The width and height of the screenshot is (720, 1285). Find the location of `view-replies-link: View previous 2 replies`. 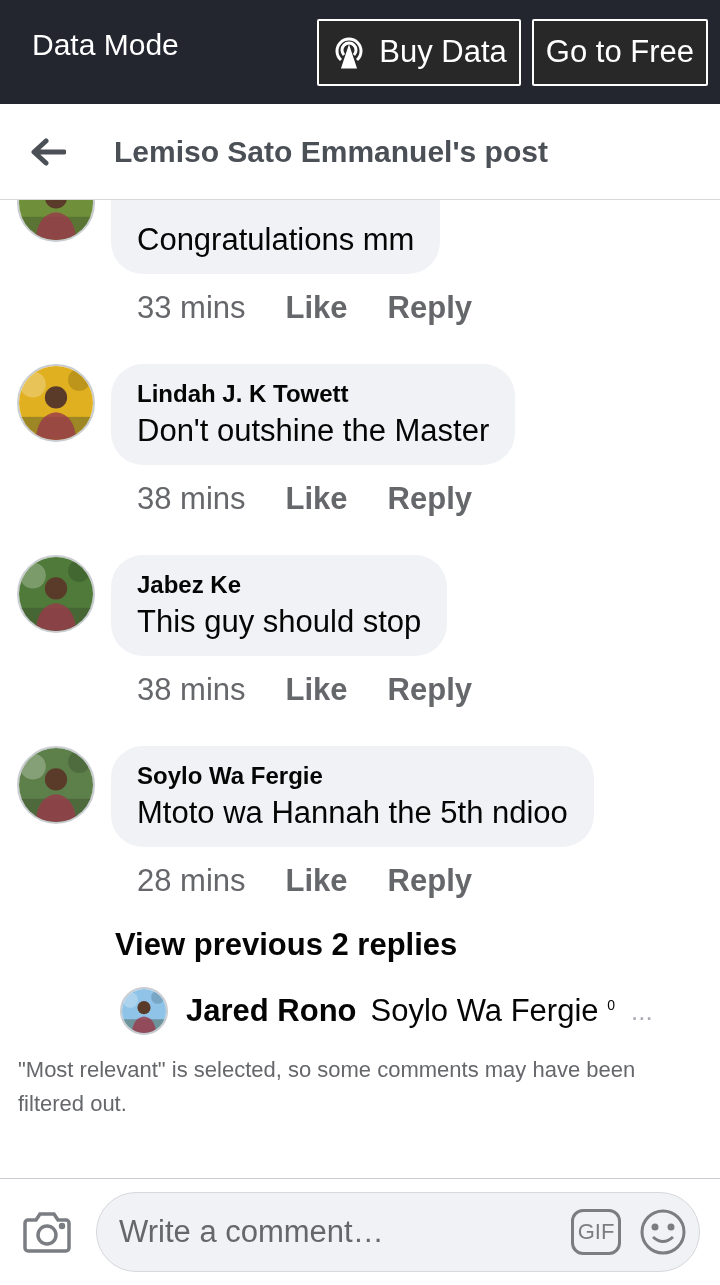

view-replies-link: View previous 2 replies is located at coordinates (417, 945).